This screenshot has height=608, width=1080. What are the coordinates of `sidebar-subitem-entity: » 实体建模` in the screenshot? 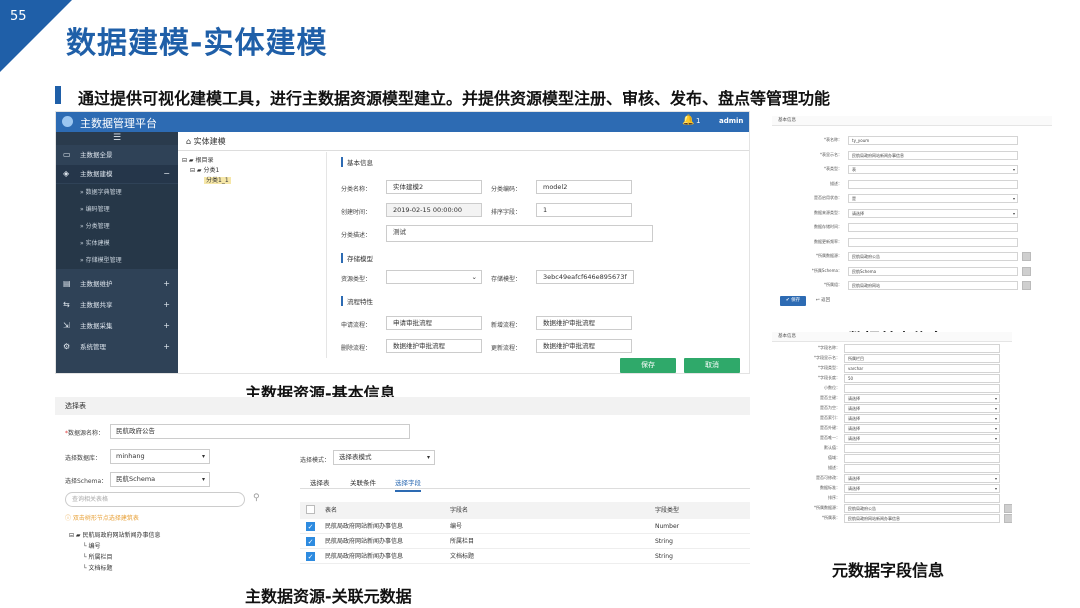 It's located at (117, 243).